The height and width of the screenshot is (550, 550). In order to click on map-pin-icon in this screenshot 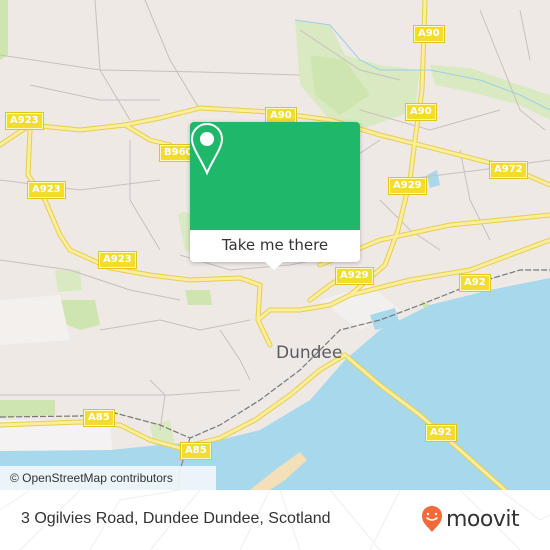, I will do `click(207, 149)`.